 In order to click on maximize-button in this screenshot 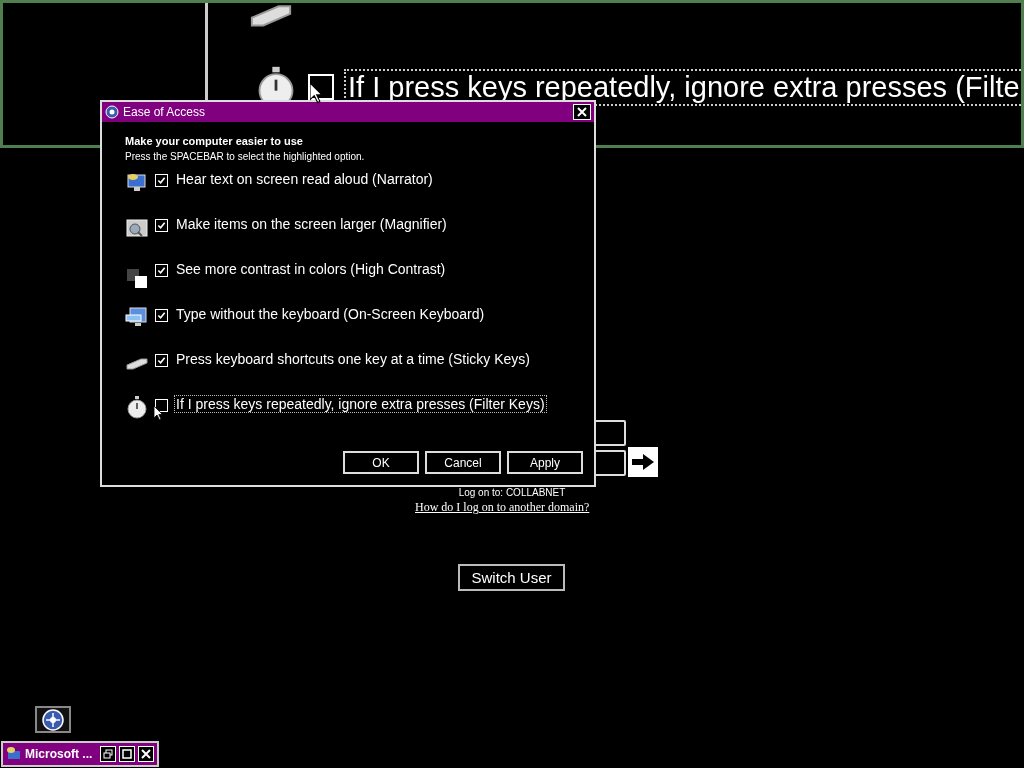, I will do `click(127, 754)`.